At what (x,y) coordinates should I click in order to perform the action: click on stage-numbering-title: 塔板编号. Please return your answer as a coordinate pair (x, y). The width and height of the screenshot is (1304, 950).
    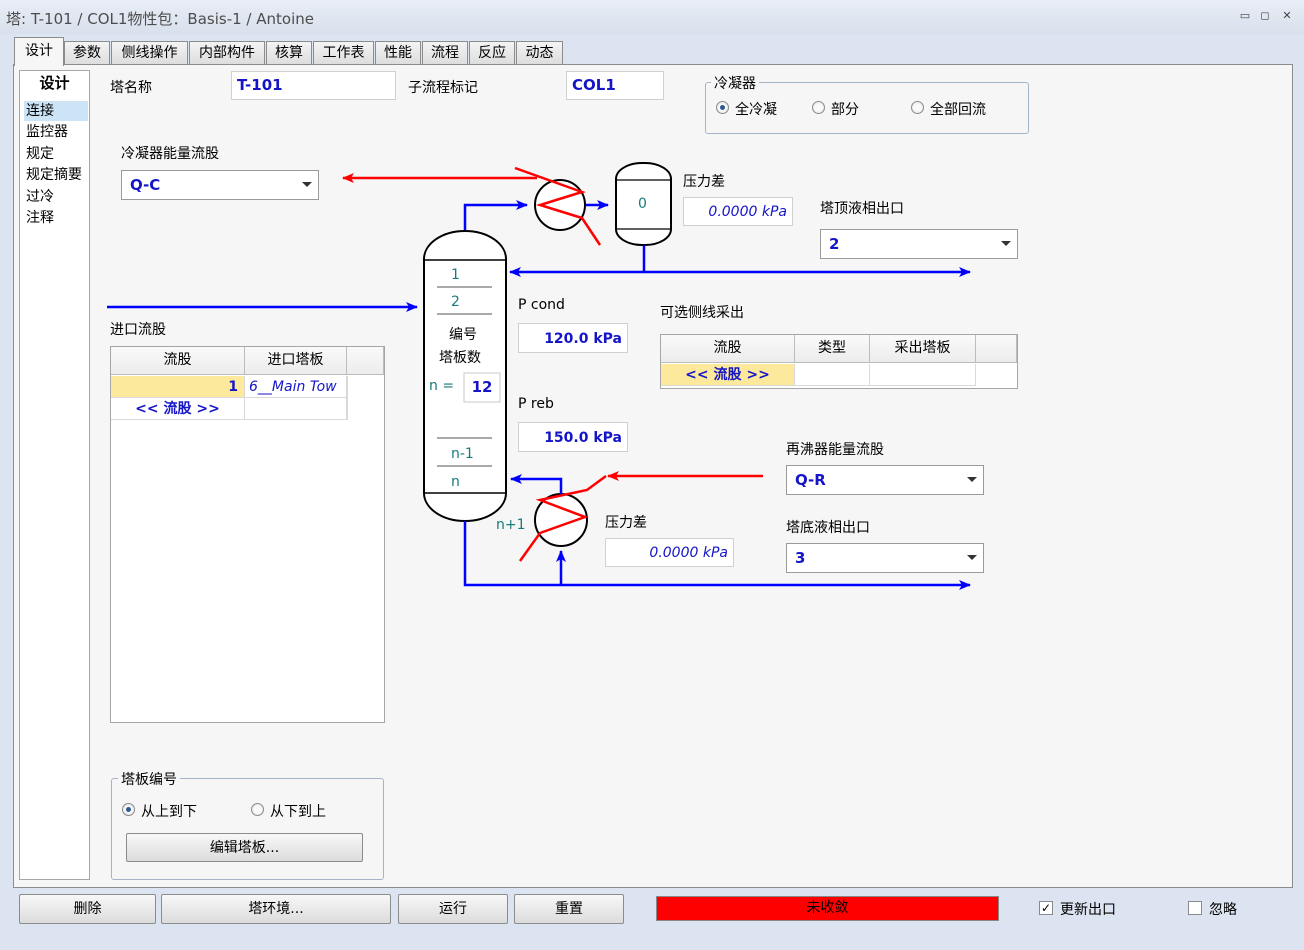
    Looking at the image, I should click on (149, 779).